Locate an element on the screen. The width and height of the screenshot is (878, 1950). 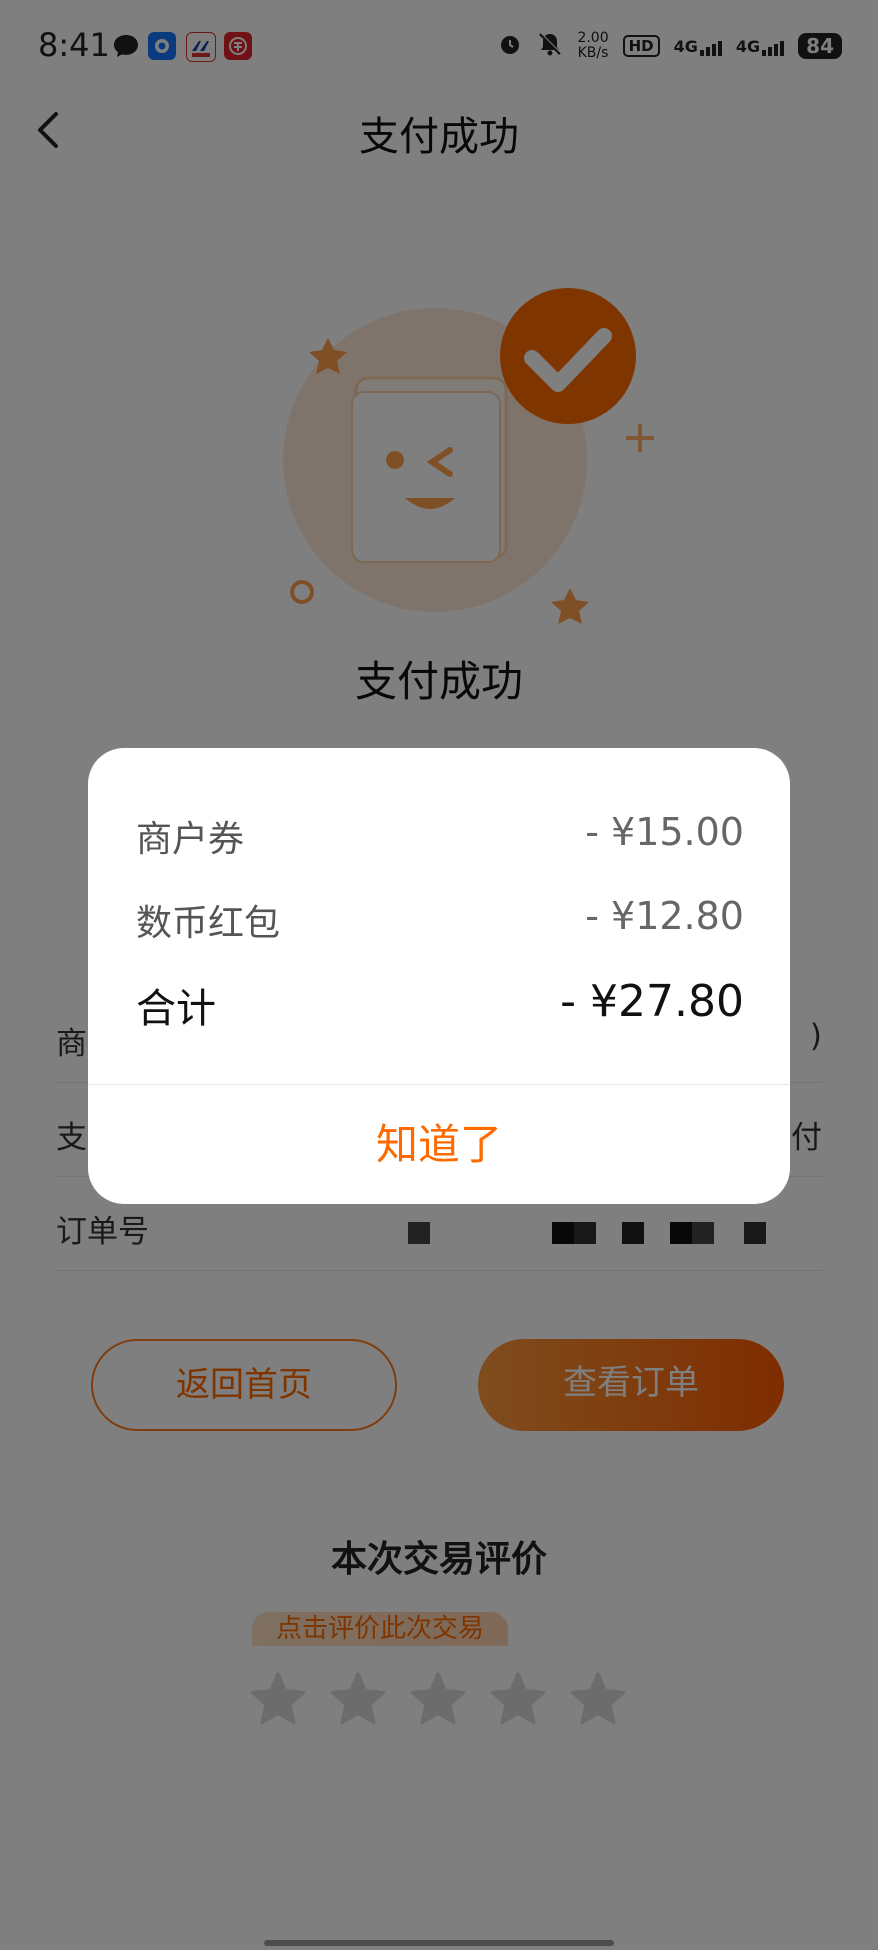
dialog-row-amount: - ¥12.80 is located at coordinates (664, 916).